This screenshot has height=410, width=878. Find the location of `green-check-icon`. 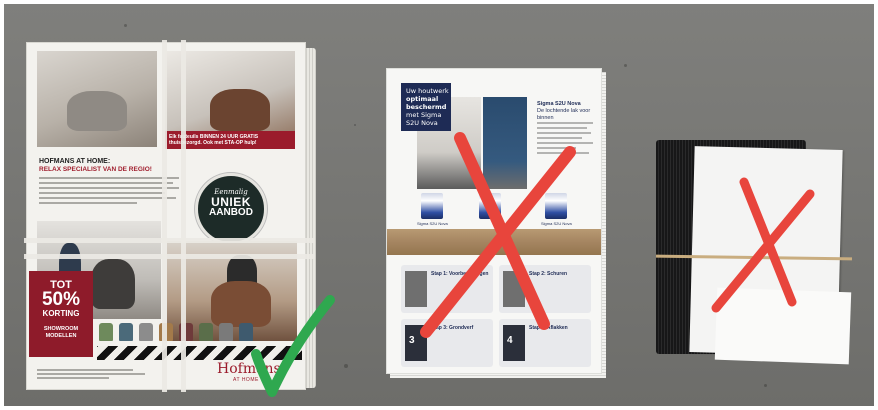

green-check-icon is located at coordinates (293, 346).